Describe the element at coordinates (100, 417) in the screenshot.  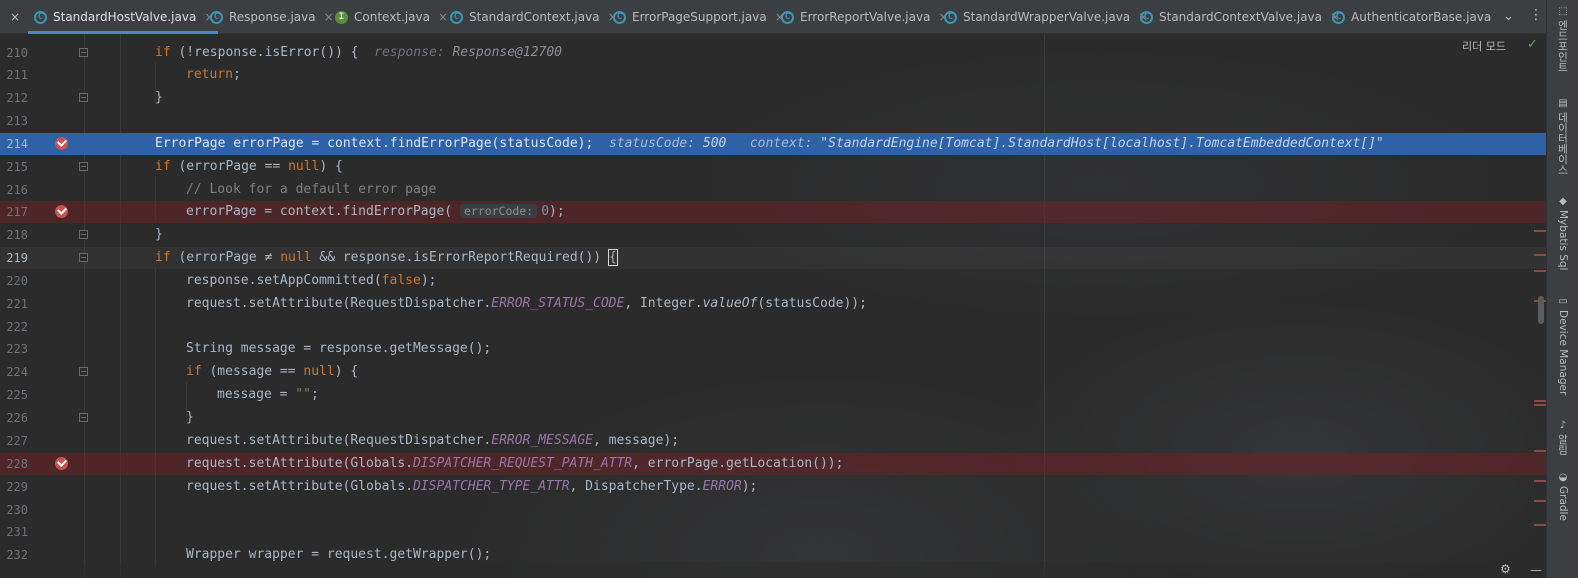
I see `code-line: 226 − }` at that location.